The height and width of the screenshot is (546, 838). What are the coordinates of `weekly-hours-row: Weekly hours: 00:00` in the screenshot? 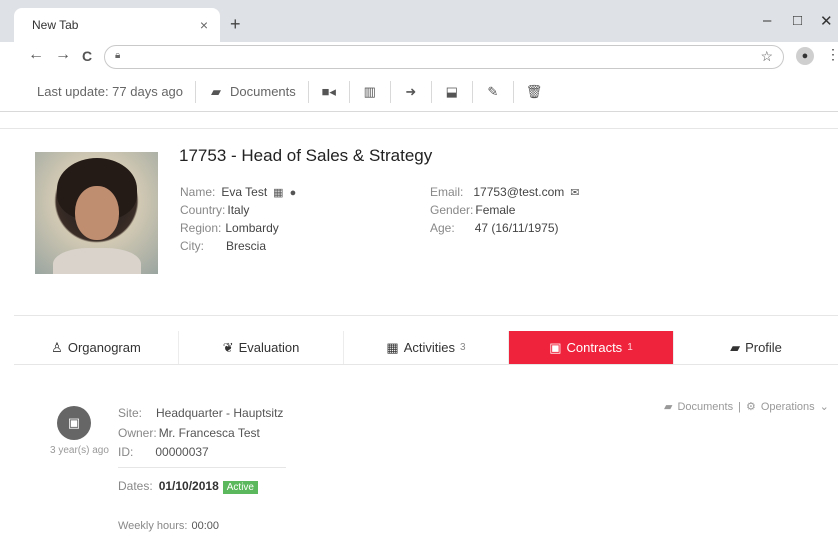 It's located at (168, 526).